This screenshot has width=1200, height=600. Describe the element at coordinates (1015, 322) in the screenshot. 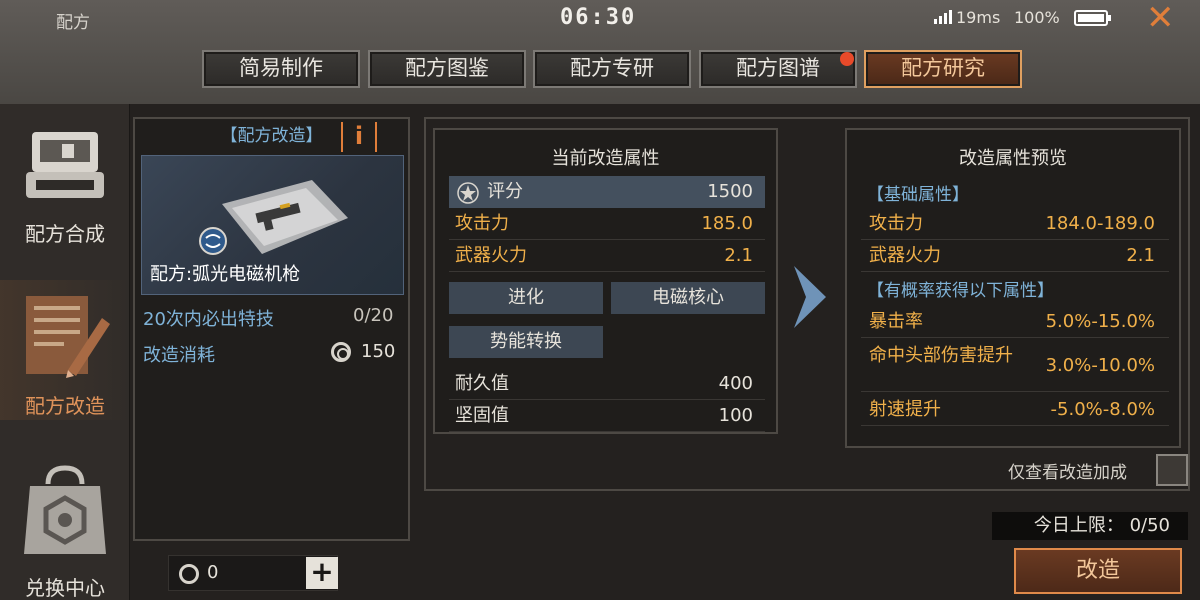

I see `preview-row: 暴击率 5.0%-15.0%` at that location.